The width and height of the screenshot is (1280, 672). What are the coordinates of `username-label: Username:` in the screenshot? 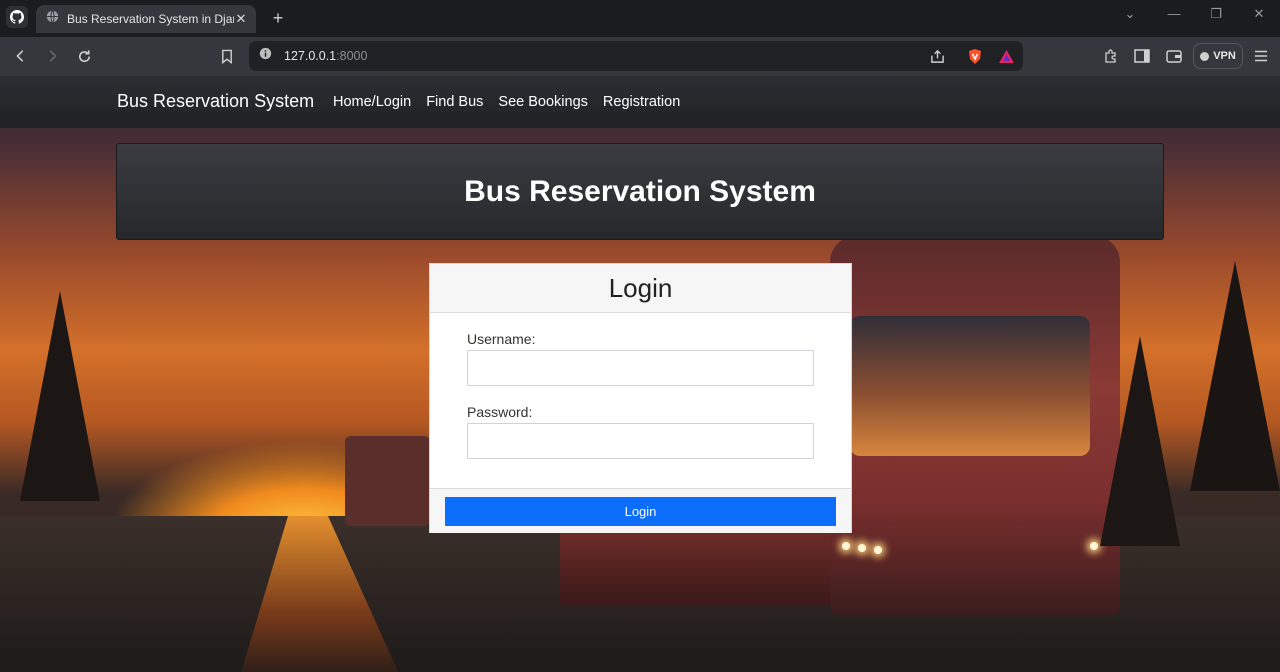 It's located at (501, 339).